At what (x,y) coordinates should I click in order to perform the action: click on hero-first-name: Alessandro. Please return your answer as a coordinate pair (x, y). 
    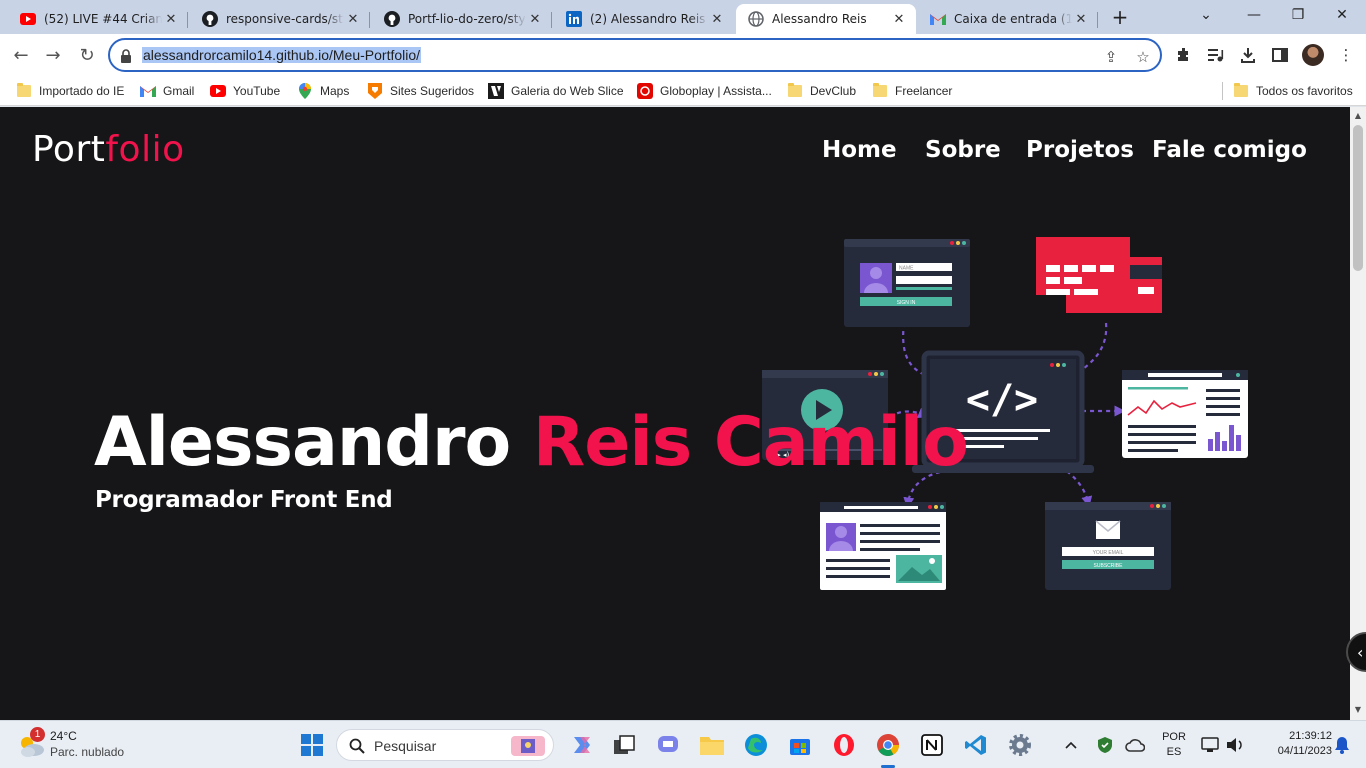
    Looking at the image, I should click on (302, 442).